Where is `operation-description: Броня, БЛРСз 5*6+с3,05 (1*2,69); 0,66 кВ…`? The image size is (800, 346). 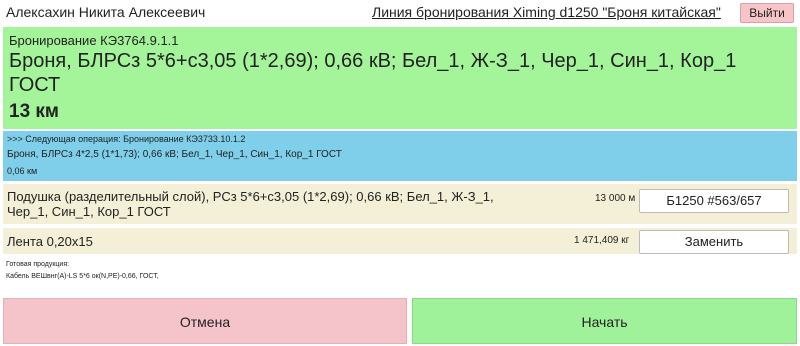 operation-description: Броня, БЛРСз 5*6+с3,05 (1*2,69); 0,66 кВ… is located at coordinates (373, 73).